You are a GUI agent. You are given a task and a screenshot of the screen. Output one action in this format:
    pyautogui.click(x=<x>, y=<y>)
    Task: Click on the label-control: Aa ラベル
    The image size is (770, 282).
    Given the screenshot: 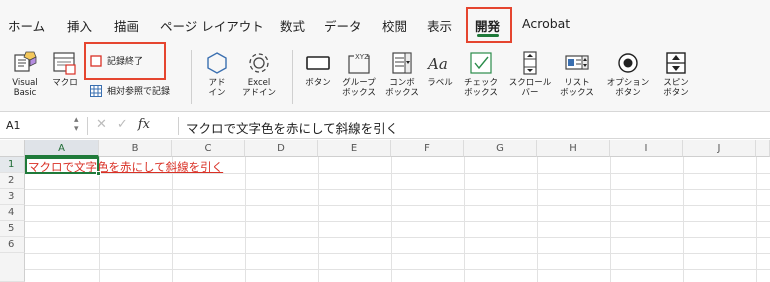 What is the action you would take?
    pyautogui.click(x=440, y=68)
    